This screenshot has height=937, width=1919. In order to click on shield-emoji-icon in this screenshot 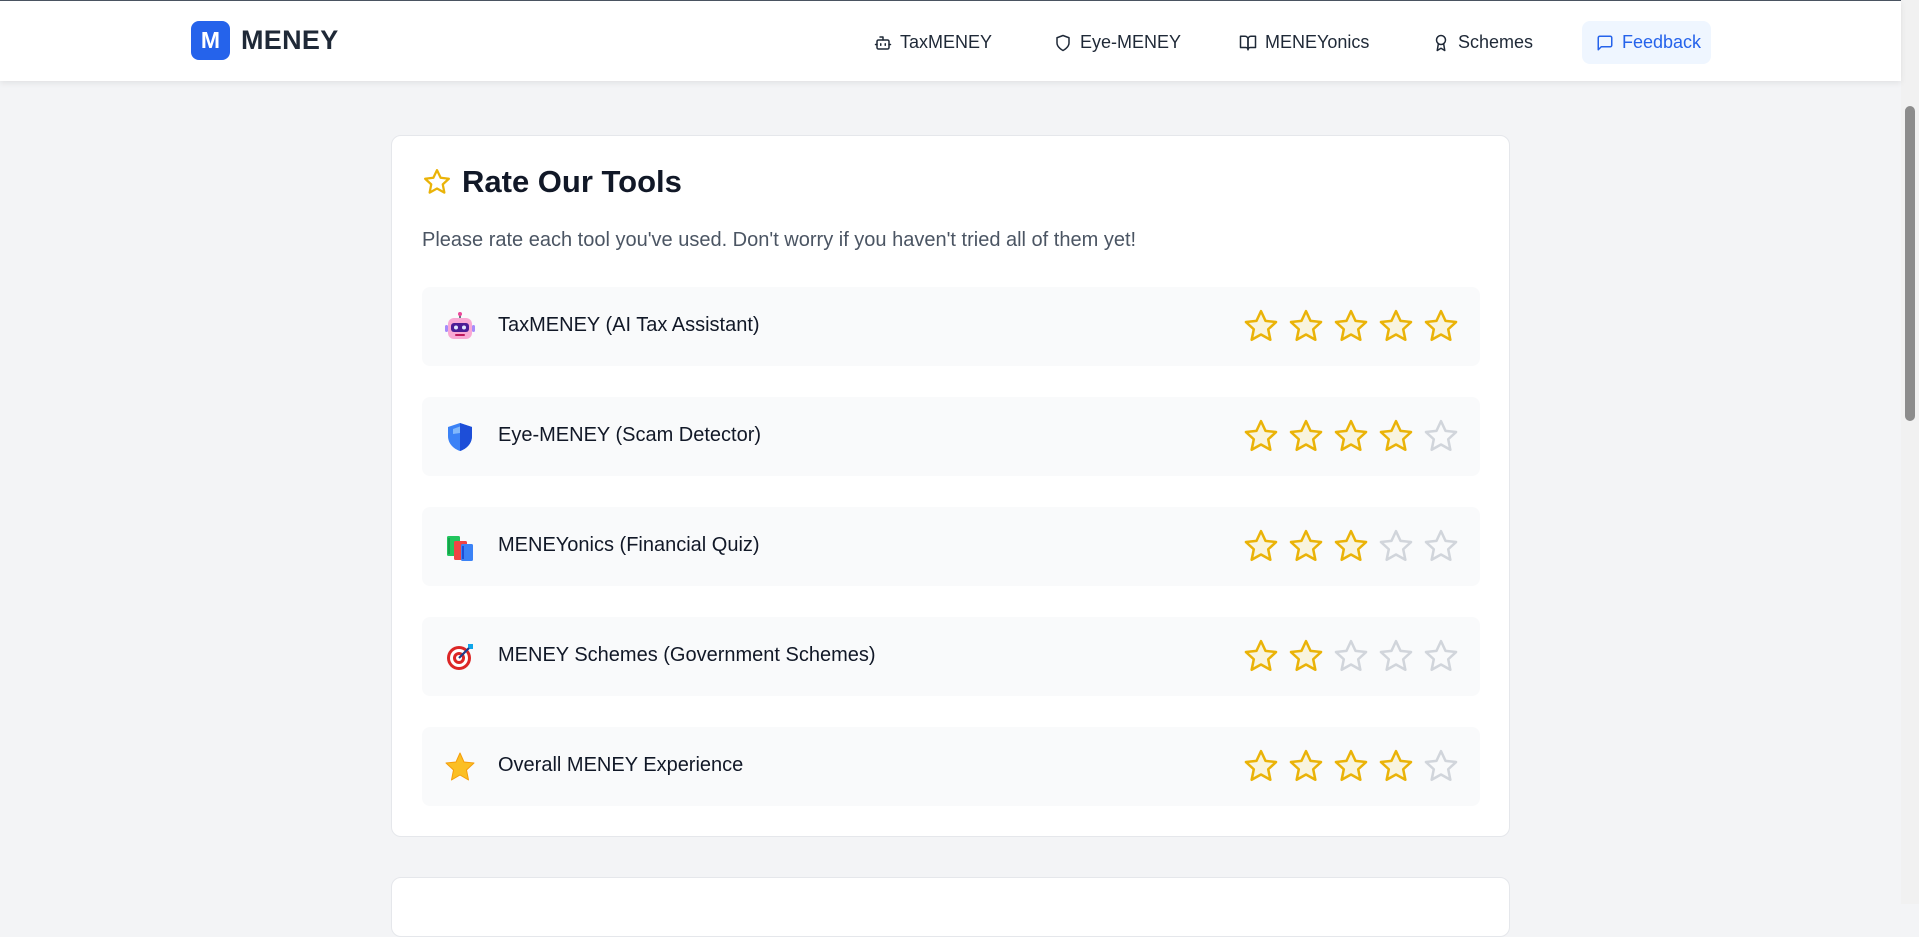, I will do `click(460, 437)`.